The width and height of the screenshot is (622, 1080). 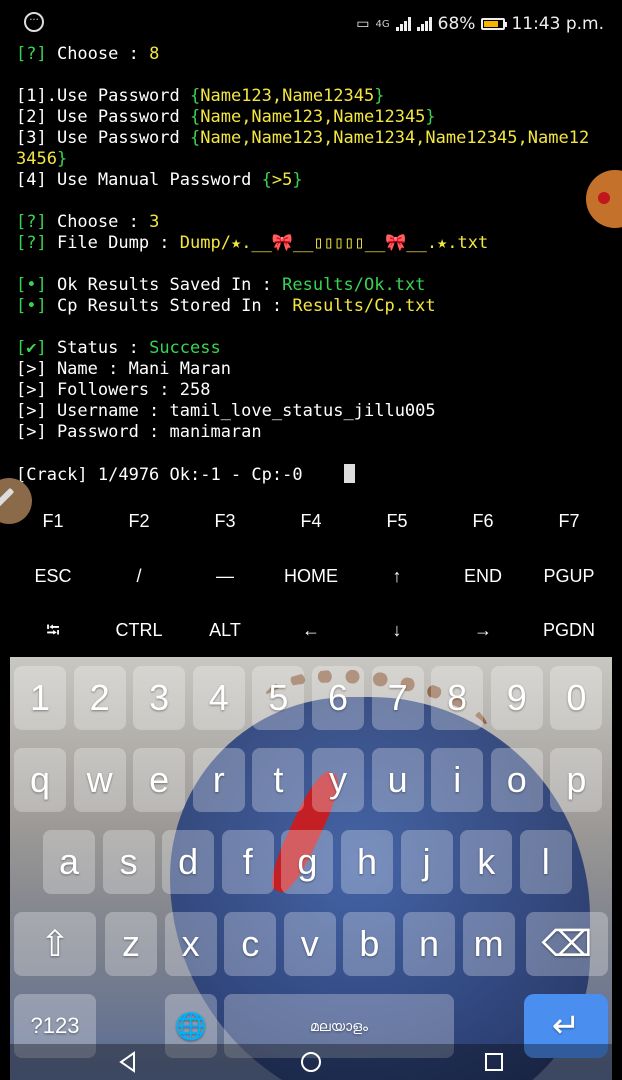 I want to click on extra-key-row2-5: END, so click(x=483, y=576).